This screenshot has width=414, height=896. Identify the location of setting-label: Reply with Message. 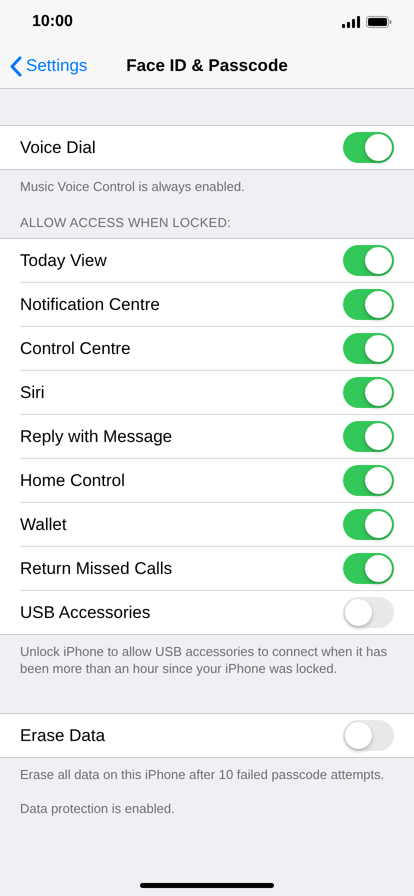
(96, 436).